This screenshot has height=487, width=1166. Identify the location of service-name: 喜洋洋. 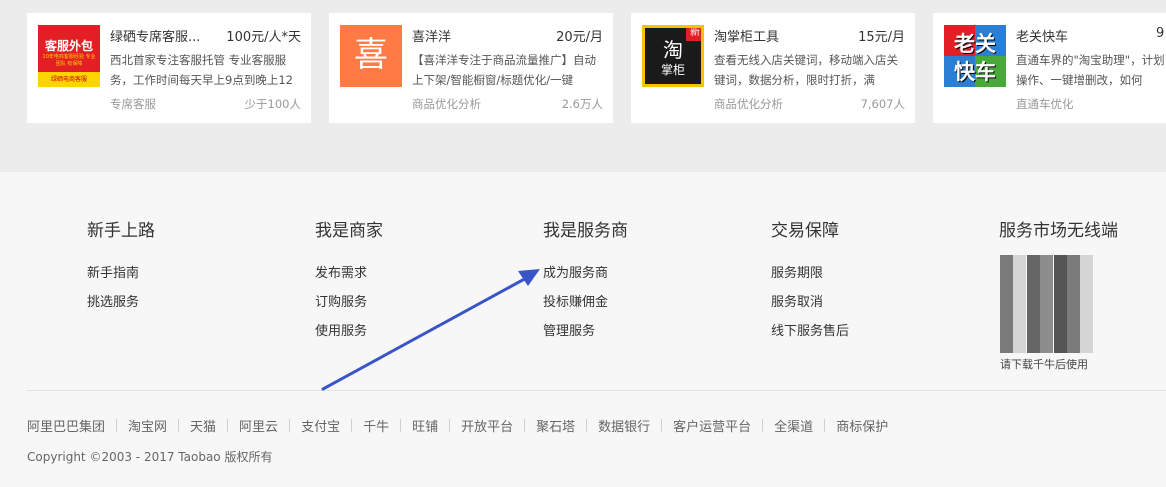
(431, 35).